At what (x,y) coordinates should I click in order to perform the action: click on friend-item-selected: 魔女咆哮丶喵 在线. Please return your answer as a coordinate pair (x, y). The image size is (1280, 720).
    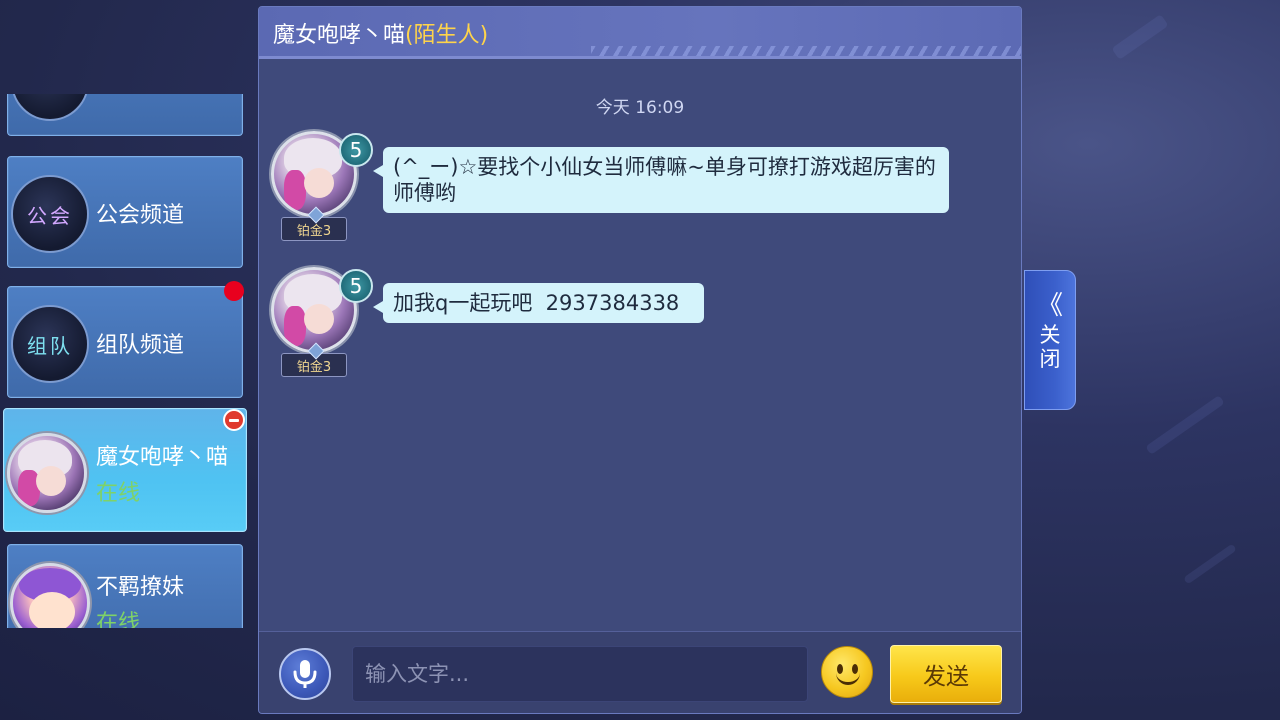
    Looking at the image, I should click on (125, 470).